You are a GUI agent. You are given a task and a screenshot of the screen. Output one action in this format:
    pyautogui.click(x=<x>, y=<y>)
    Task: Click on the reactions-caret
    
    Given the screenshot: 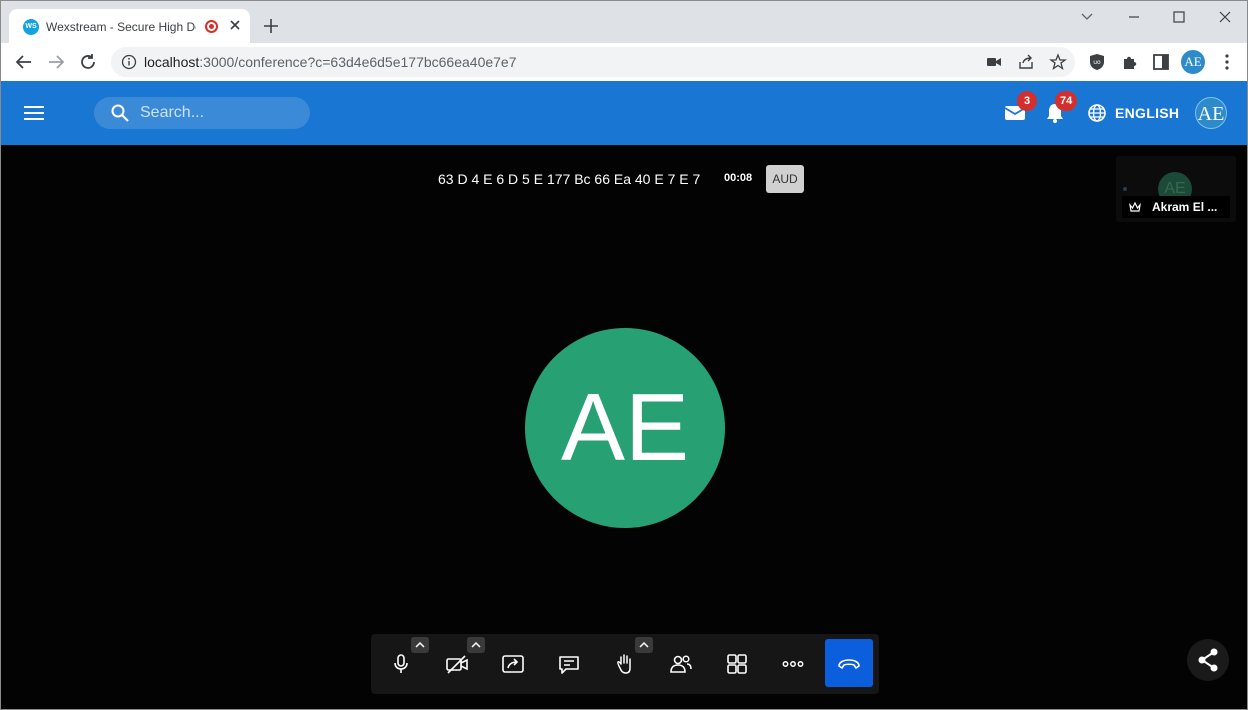 What is the action you would take?
    pyautogui.click(x=644, y=645)
    